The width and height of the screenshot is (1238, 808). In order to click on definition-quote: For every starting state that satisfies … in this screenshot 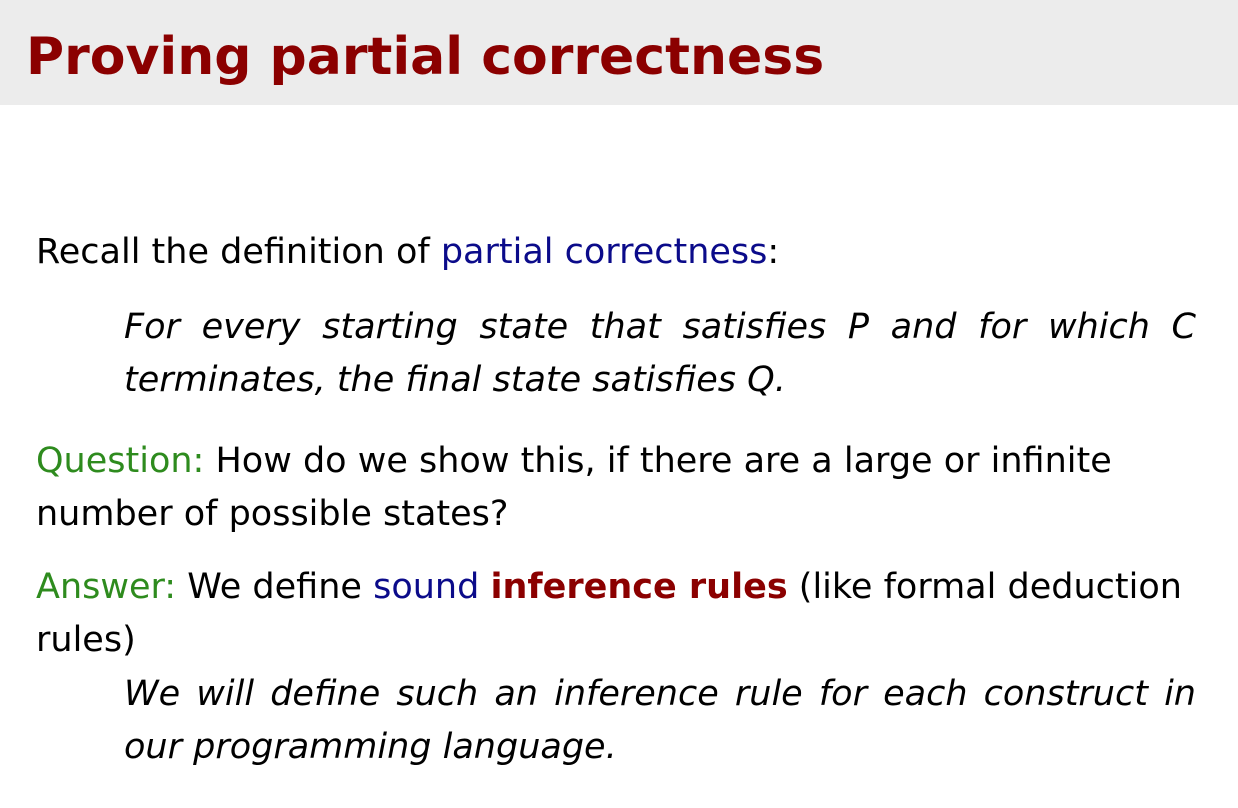, I will do `click(660, 353)`.